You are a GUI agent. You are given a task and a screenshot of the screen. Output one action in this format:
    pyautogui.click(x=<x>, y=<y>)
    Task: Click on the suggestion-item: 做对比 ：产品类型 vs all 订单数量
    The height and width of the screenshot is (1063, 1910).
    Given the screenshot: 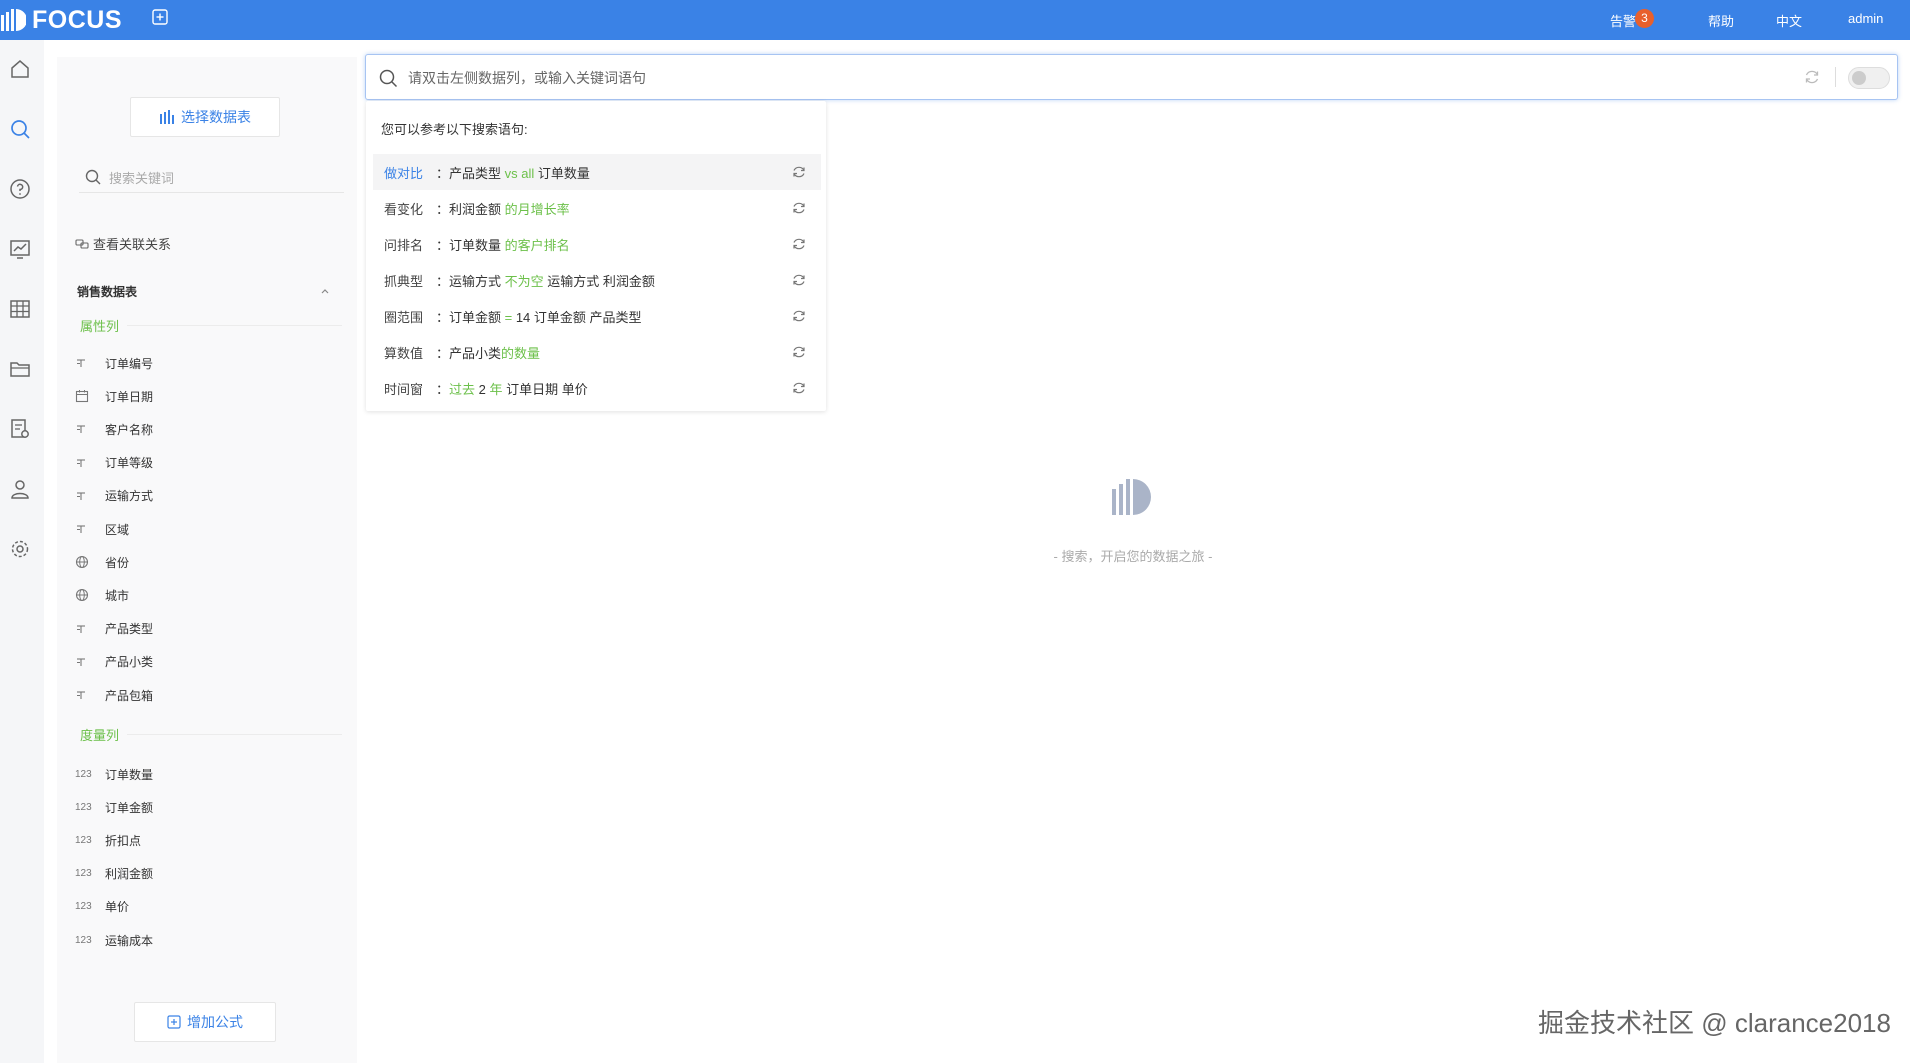 What is the action you would take?
    pyautogui.click(x=597, y=172)
    